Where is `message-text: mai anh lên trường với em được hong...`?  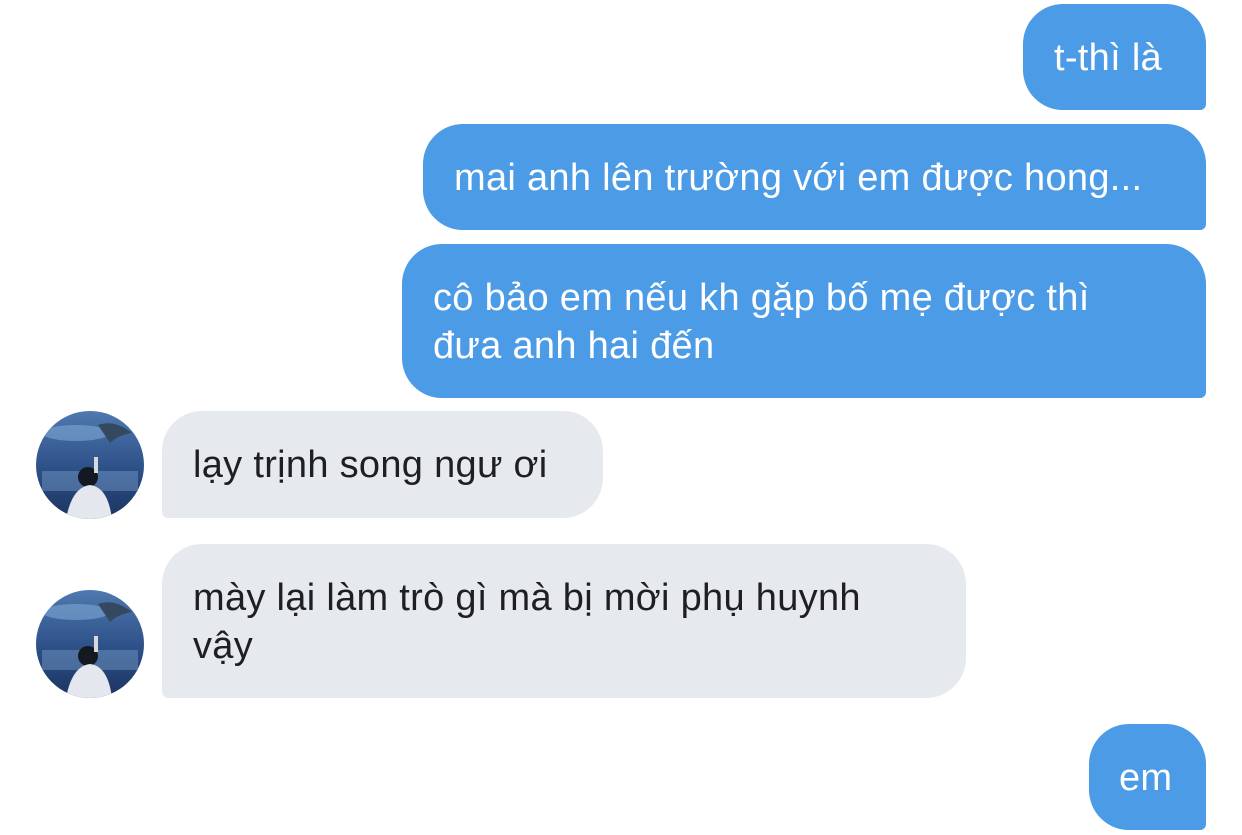
message-text: mai anh lên trường với em được hong... is located at coordinates (798, 178).